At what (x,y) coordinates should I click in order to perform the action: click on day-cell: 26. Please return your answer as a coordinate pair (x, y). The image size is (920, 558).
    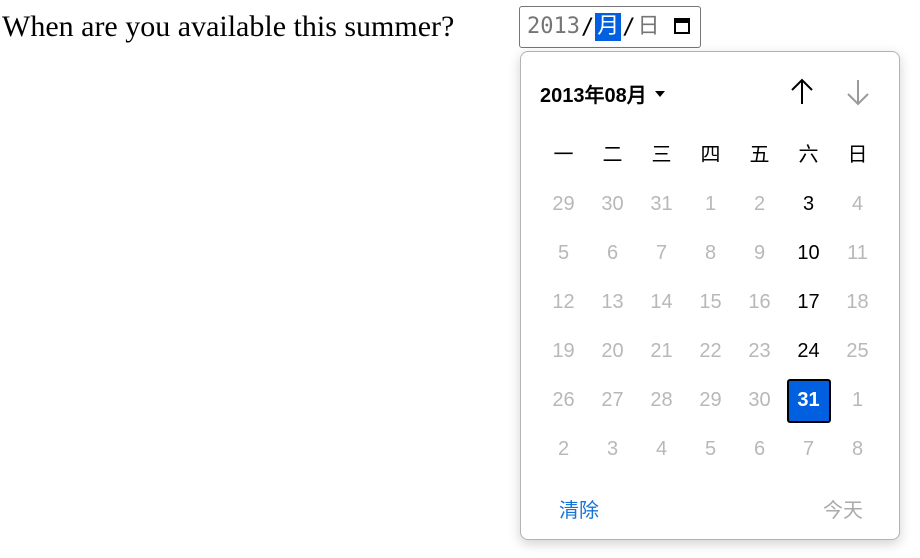
    Looking at the image, I should click on (563, 400).